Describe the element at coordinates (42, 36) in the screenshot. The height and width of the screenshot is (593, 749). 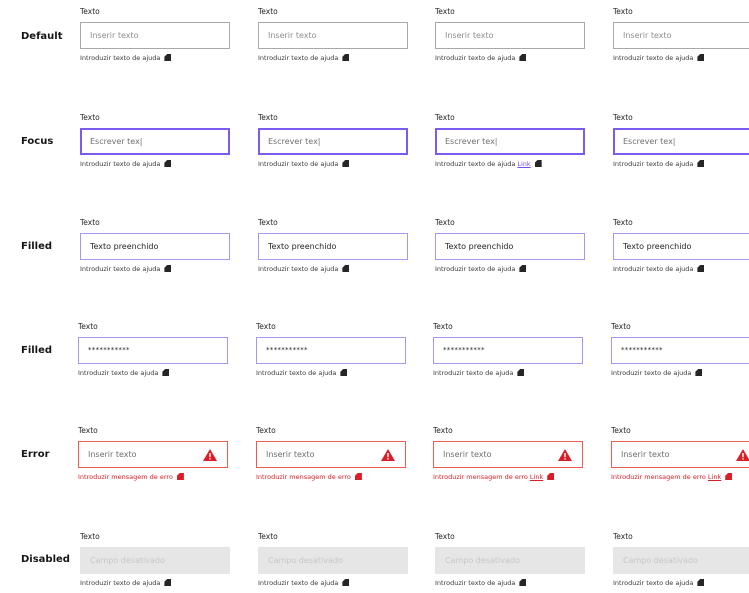
I see `row-label-default: Default` at that location.